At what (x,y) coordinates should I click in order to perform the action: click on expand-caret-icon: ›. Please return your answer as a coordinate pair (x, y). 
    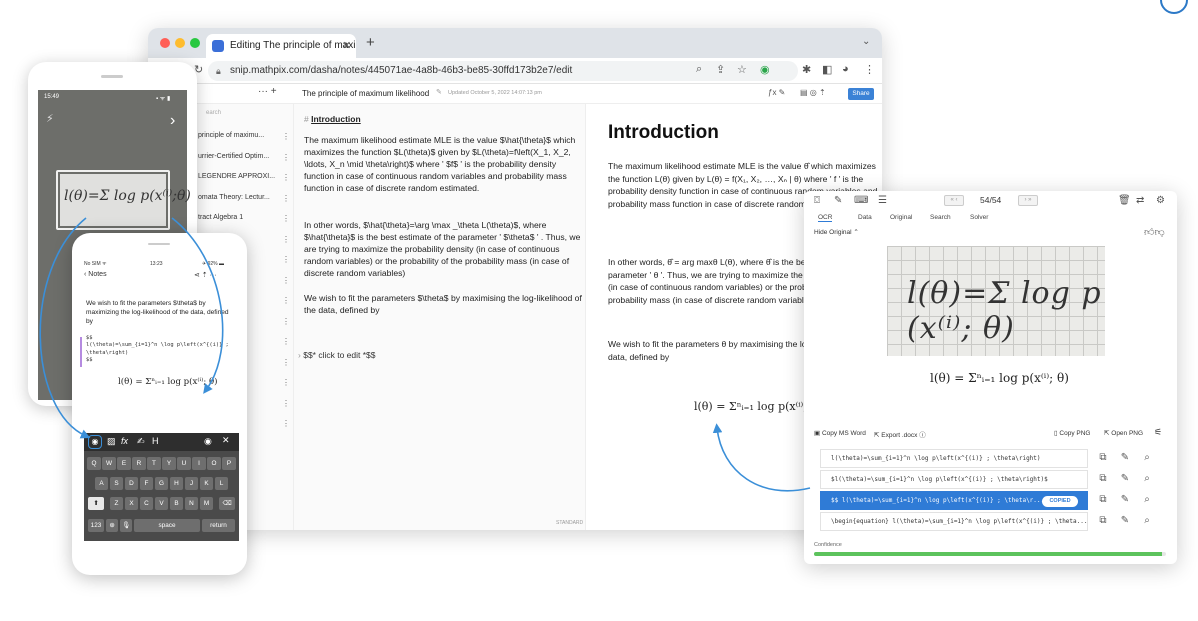
    Looking at the image, I should click on (299, 355).